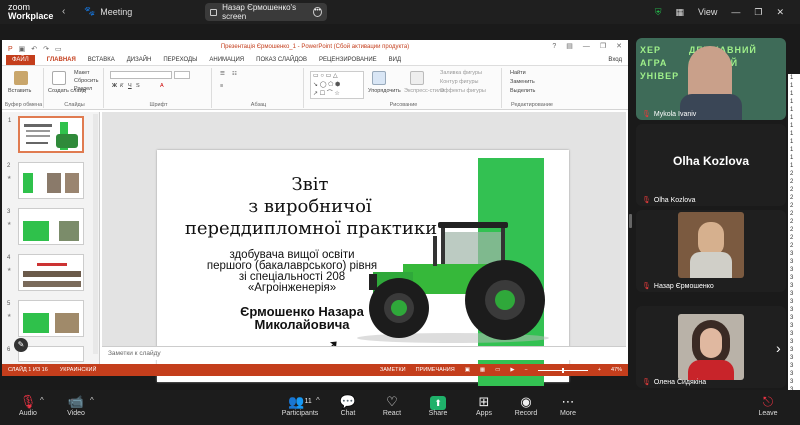  What do you see at coordinates (45, 226) in the screenshot?
I see `slide-thumbnail: 3 ★` at bounding box center [45, 226].